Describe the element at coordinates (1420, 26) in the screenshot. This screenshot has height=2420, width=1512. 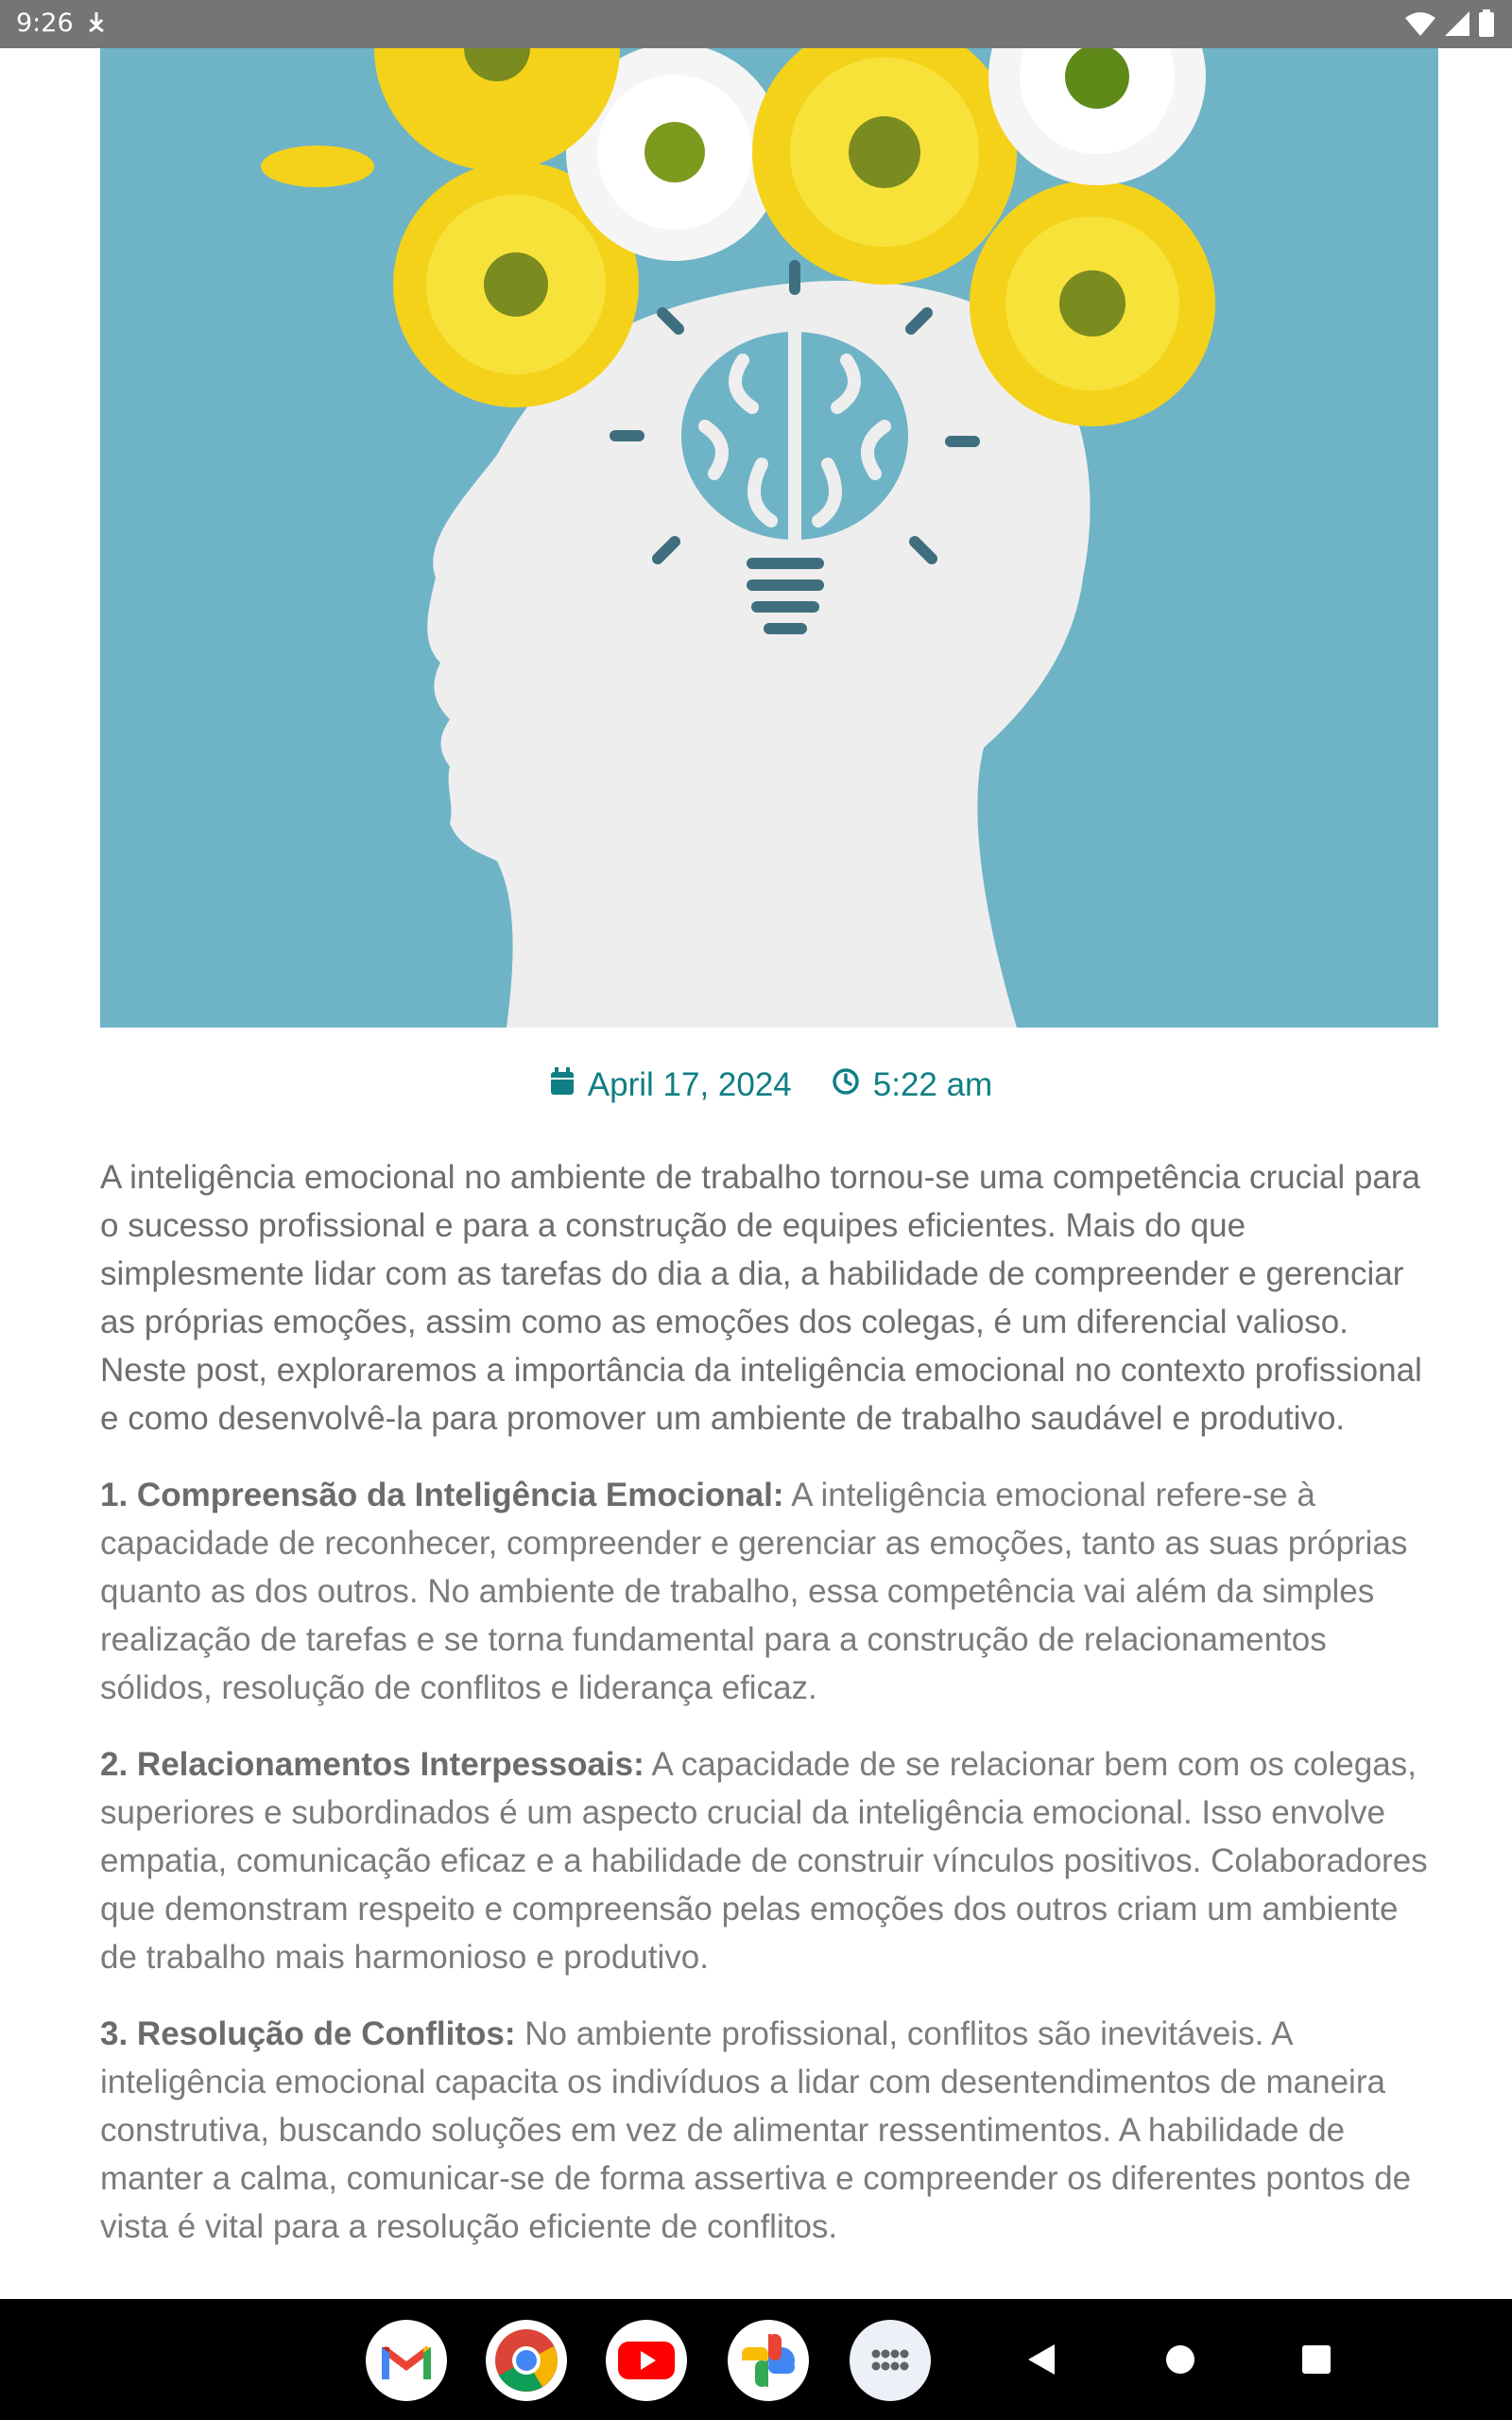
I see `wifi-icon` at that location.